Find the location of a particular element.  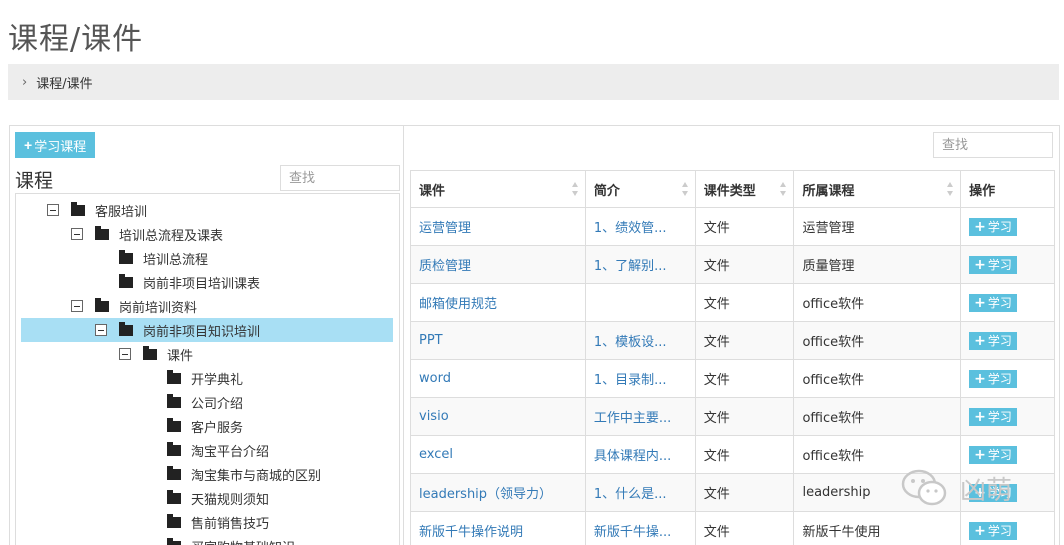

tree-node: 淘宝平台介绍 is located at coordinates (207, 450).